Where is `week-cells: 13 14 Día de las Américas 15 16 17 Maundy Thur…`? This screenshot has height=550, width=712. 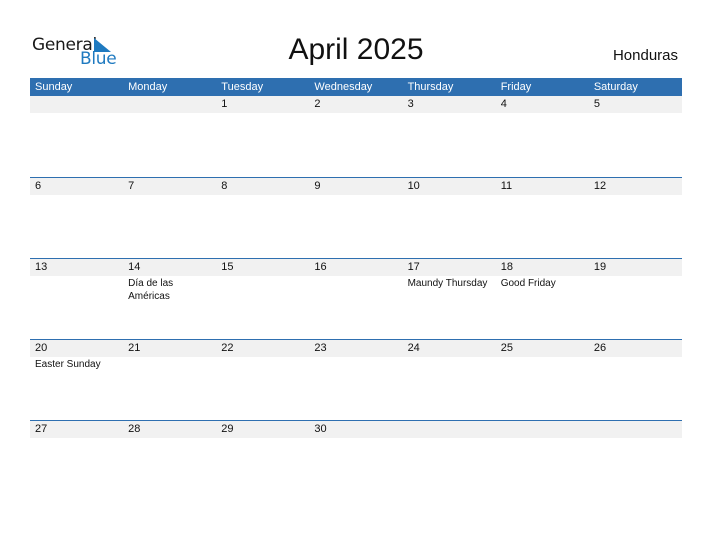
week-cells: 13 14 Día de las Américas 15 16 17 Maundy Thur… is located at coordinates (356, 299).